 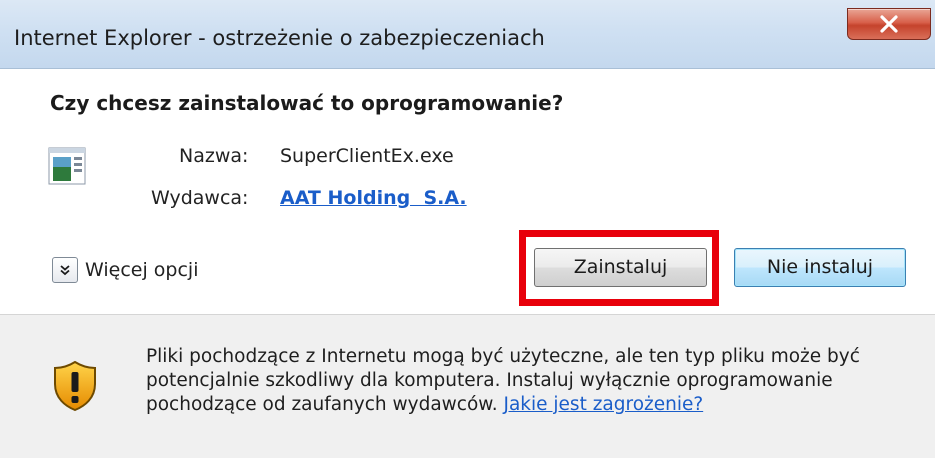 I want to click on risk-info-link: Jakie jest zagrożenie?, so click(x=604, y=404).